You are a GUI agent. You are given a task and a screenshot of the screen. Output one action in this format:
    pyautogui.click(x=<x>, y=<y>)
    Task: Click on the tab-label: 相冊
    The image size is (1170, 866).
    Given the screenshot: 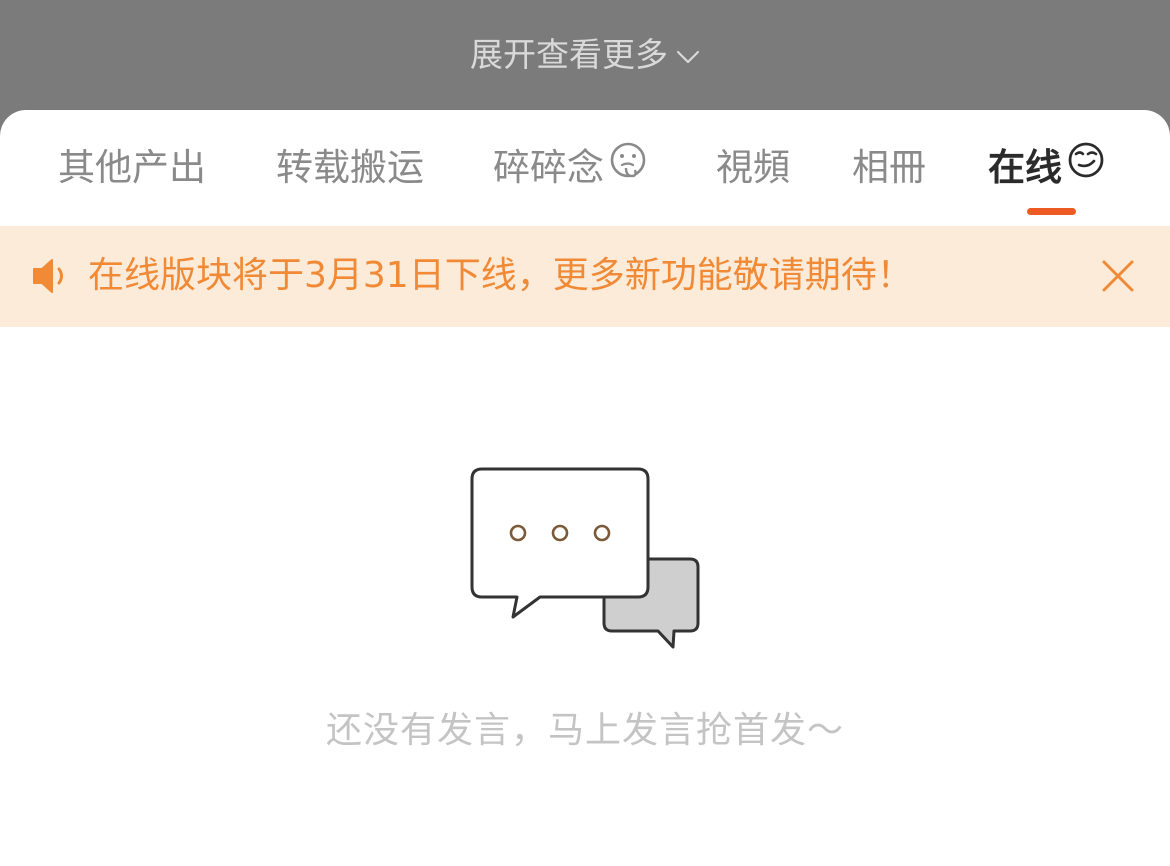 What is the action you would take?
    pyautogui.click(x=889, y=167)
    